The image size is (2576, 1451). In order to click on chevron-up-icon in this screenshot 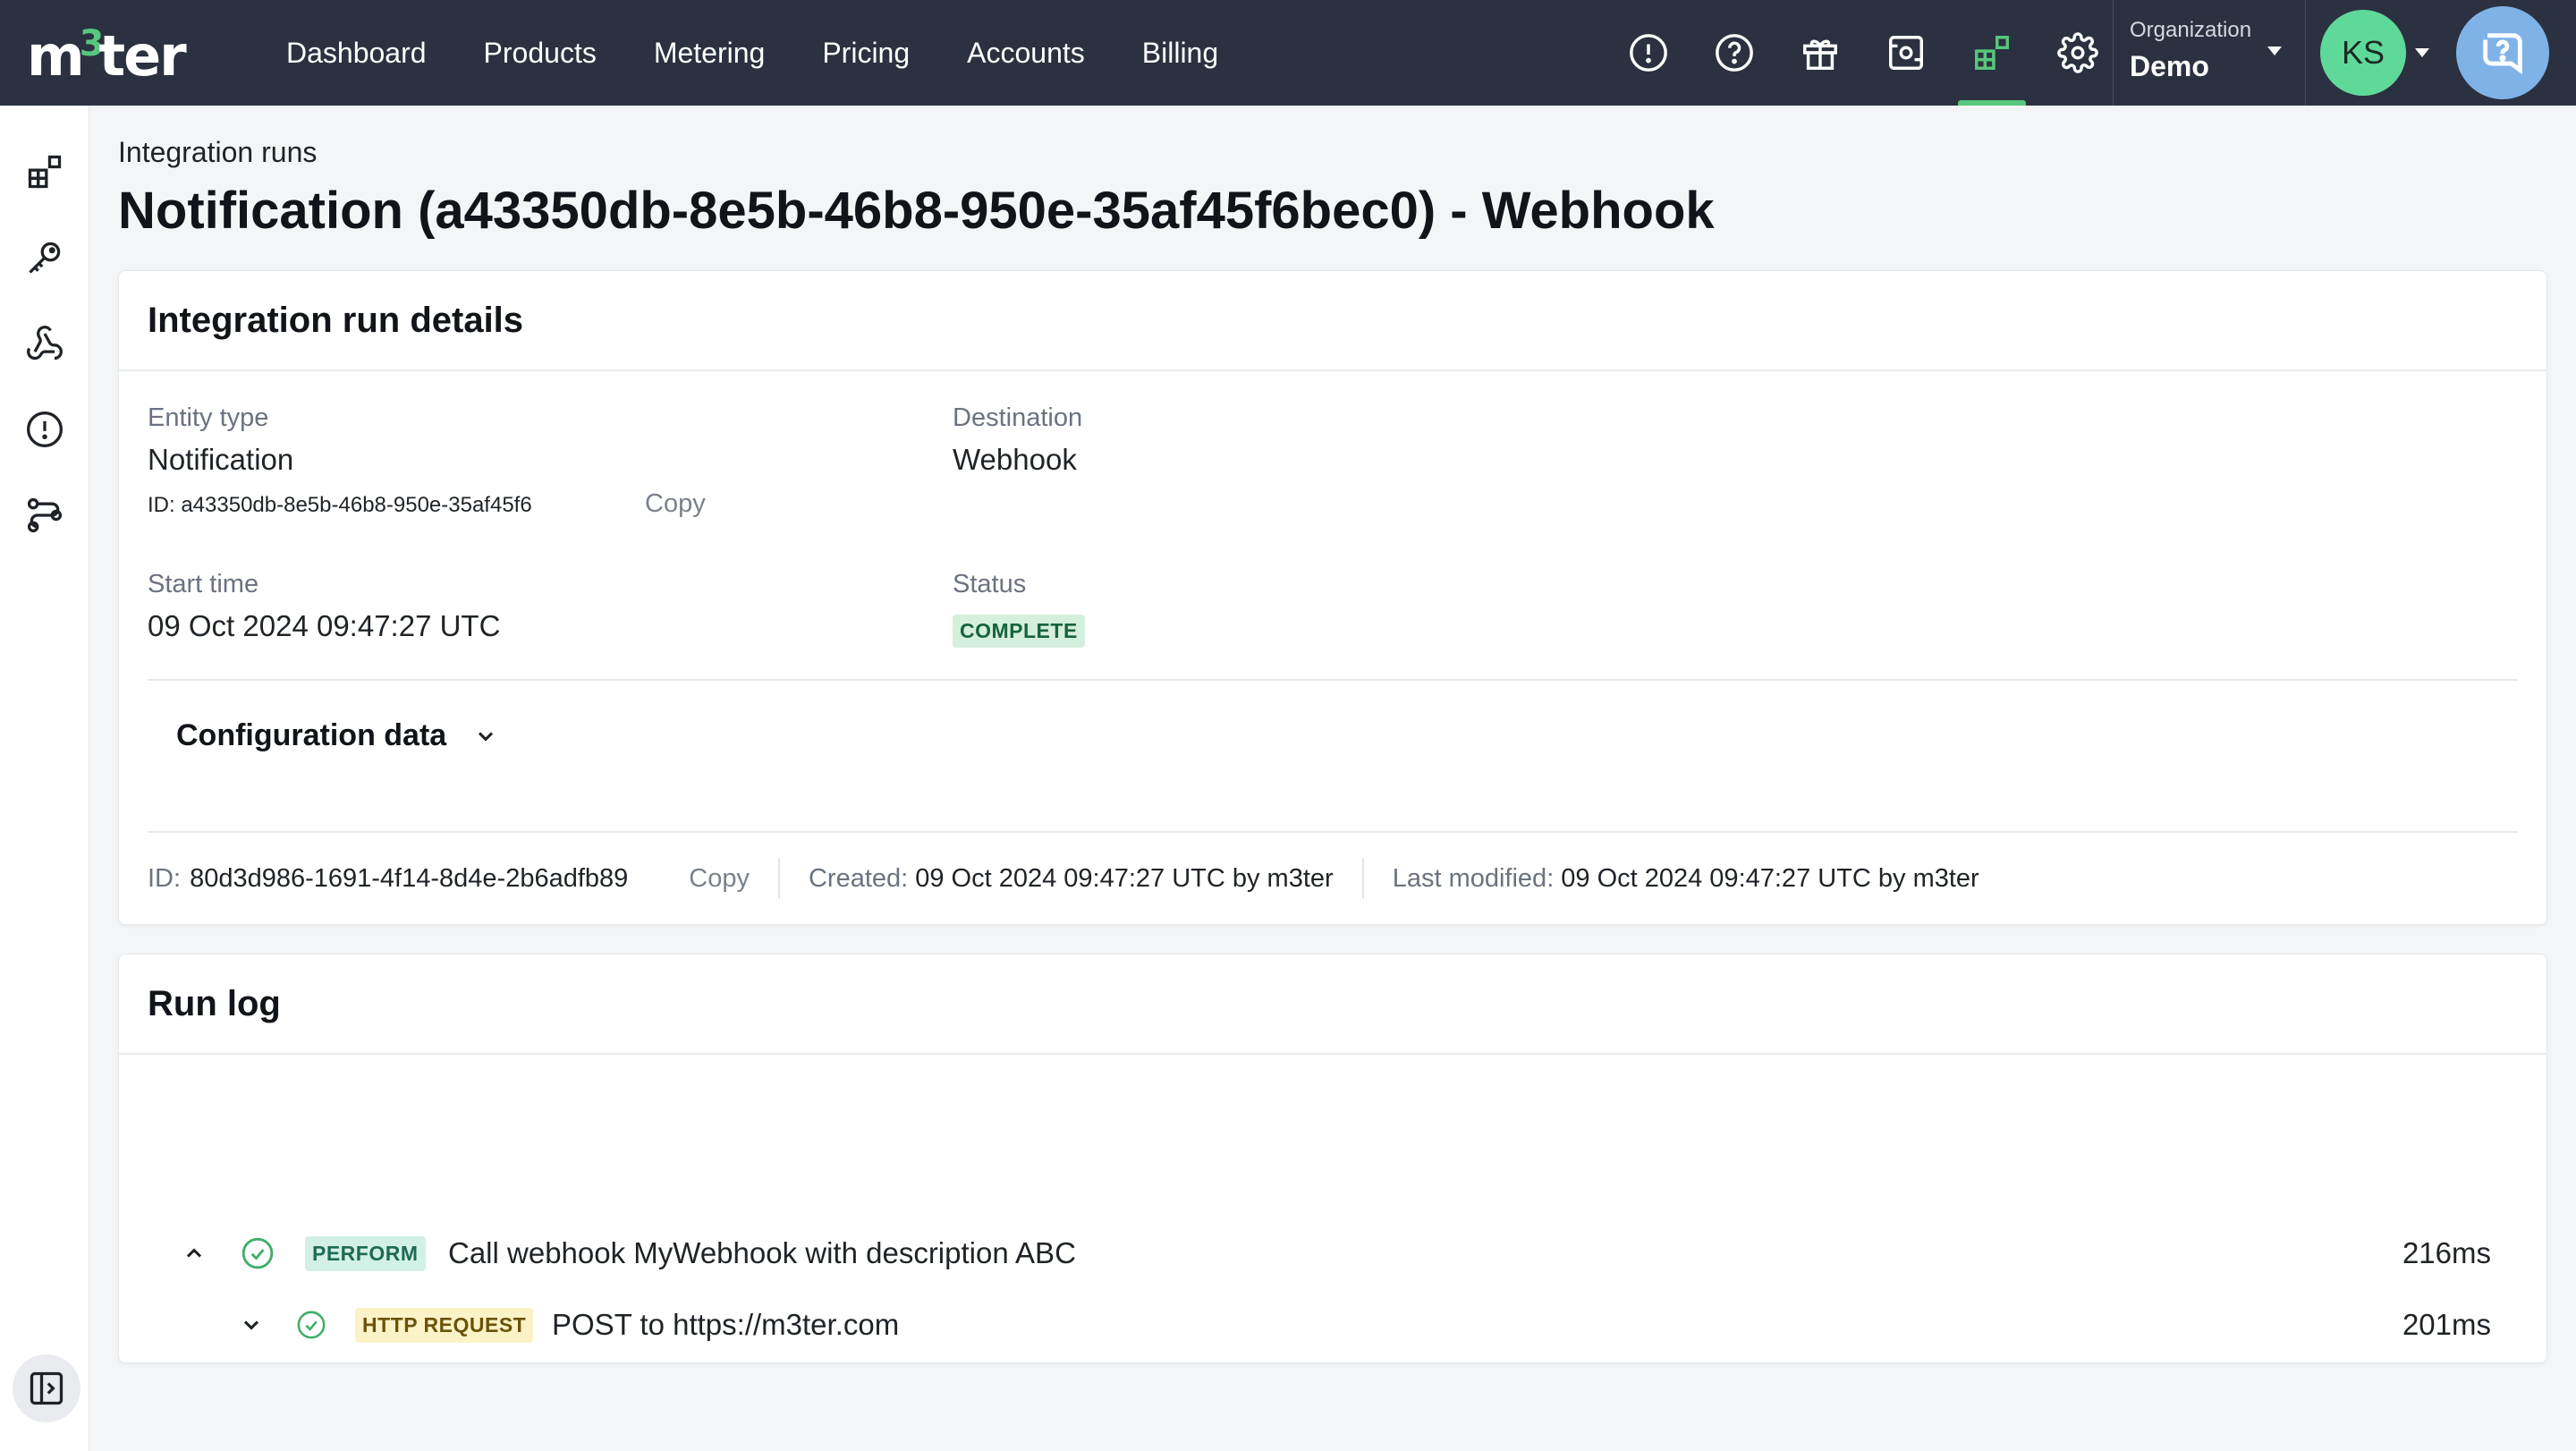, I will do `click(194, 1253)`.